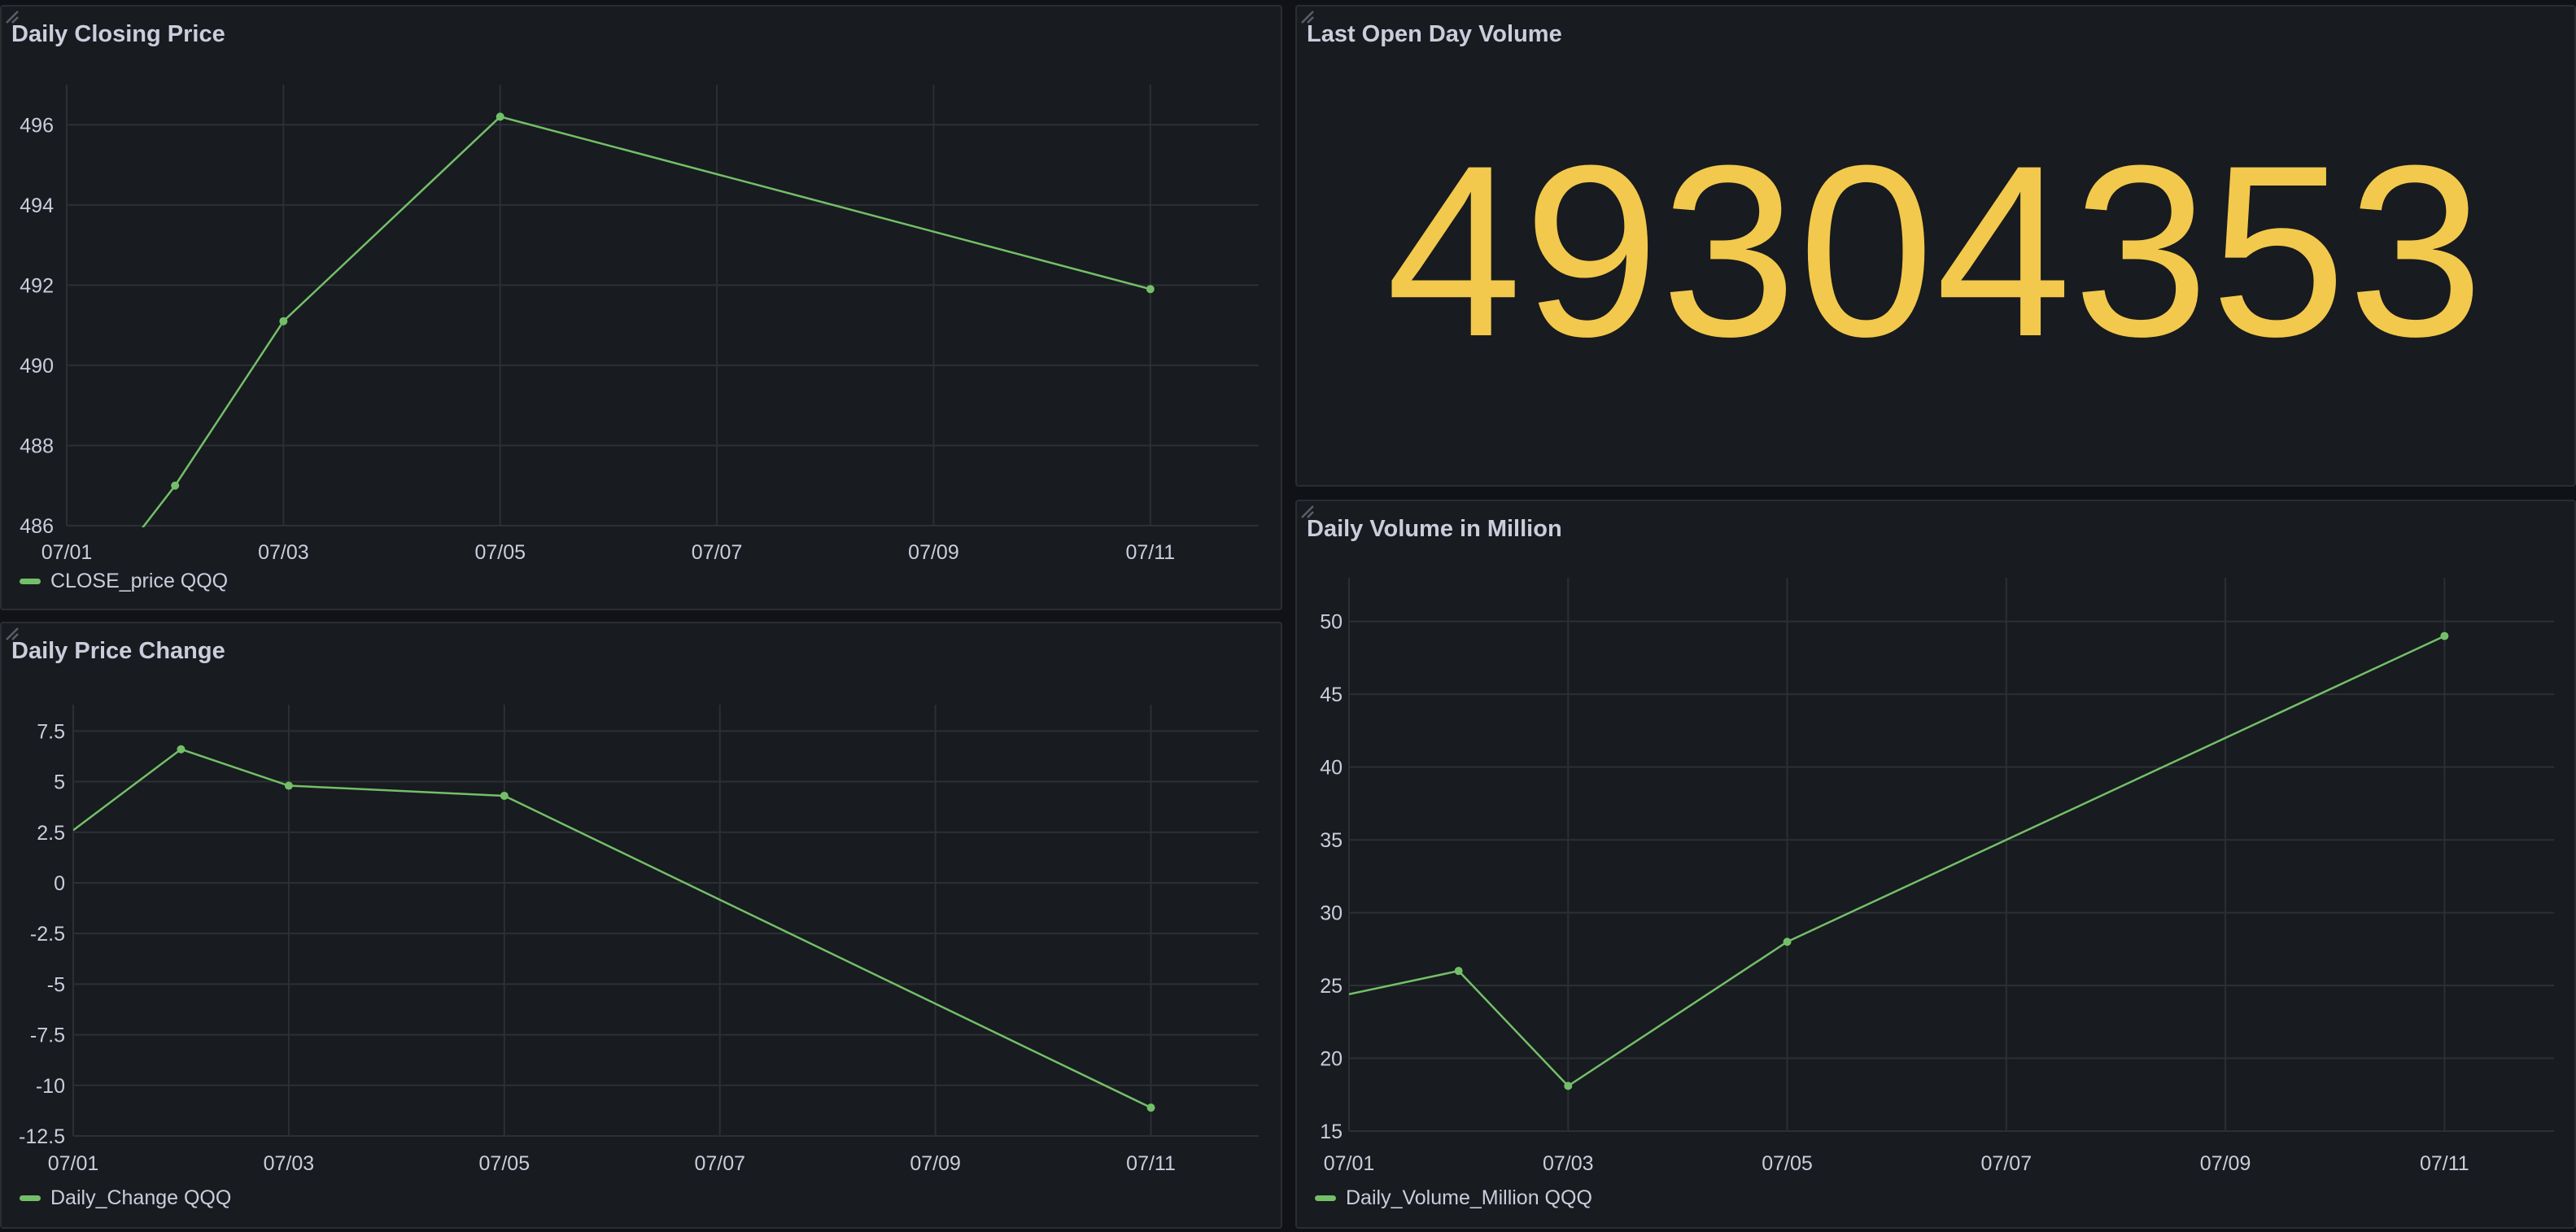  I want to click on legend-label: Daily_Change QQQ, so click(140, 1198).